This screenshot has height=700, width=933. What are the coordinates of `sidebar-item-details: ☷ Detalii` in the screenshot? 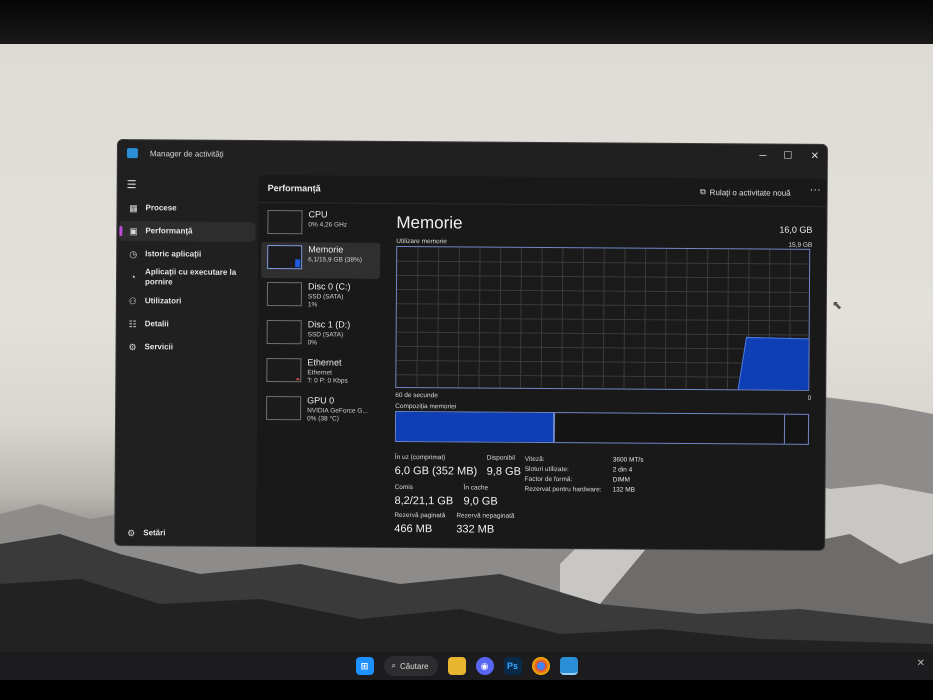 It's located at (187, 324).